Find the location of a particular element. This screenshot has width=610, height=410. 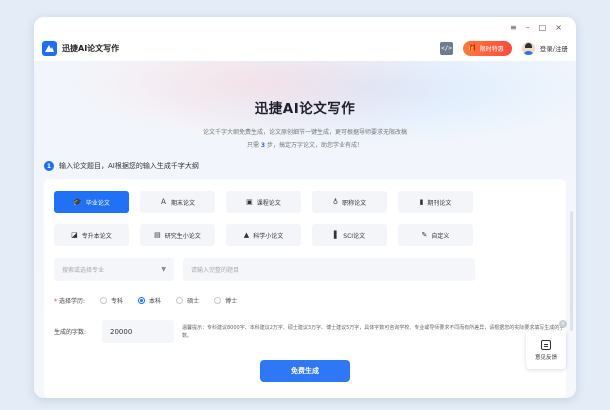

paper-type-button: ◪ 专升本论文 is located at coordinates (91, 235).